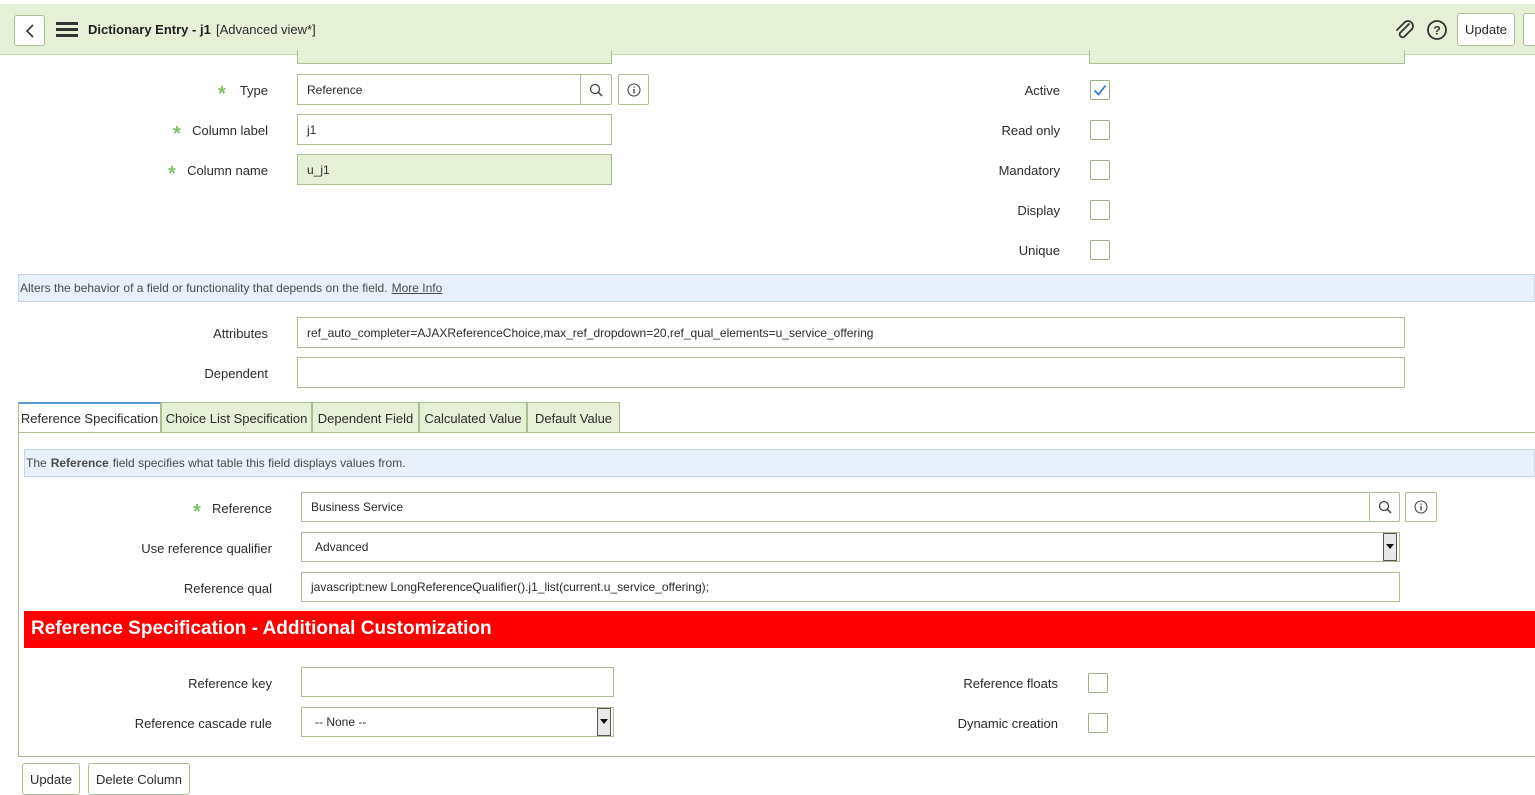 This screenshot has height=795, width=1535. I want to click on dynamic-creation-checkbox, so click(1098, 723).